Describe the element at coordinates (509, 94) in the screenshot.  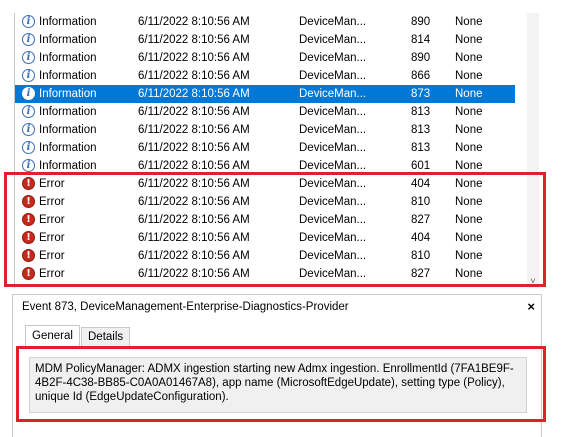
I see `selection-marker` at that location.